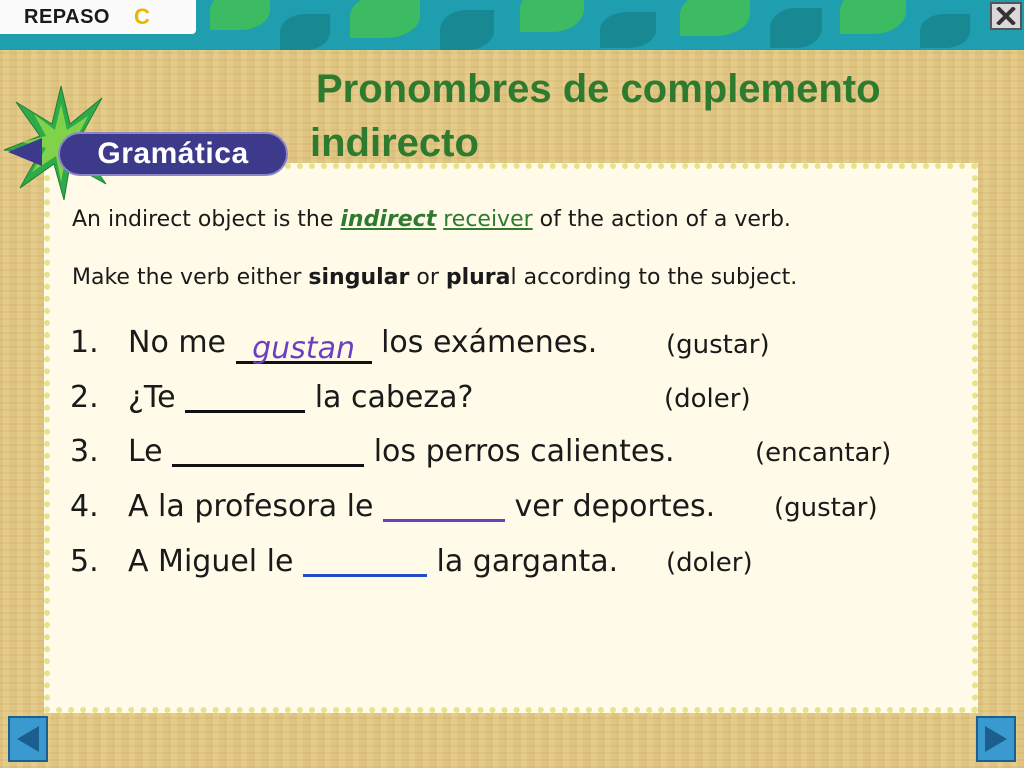 The width and height of the screenshot is (1024, 768). Describe the element at coordinates (84, 506) in the screenshot. I see `item-number: 4.` at that location.